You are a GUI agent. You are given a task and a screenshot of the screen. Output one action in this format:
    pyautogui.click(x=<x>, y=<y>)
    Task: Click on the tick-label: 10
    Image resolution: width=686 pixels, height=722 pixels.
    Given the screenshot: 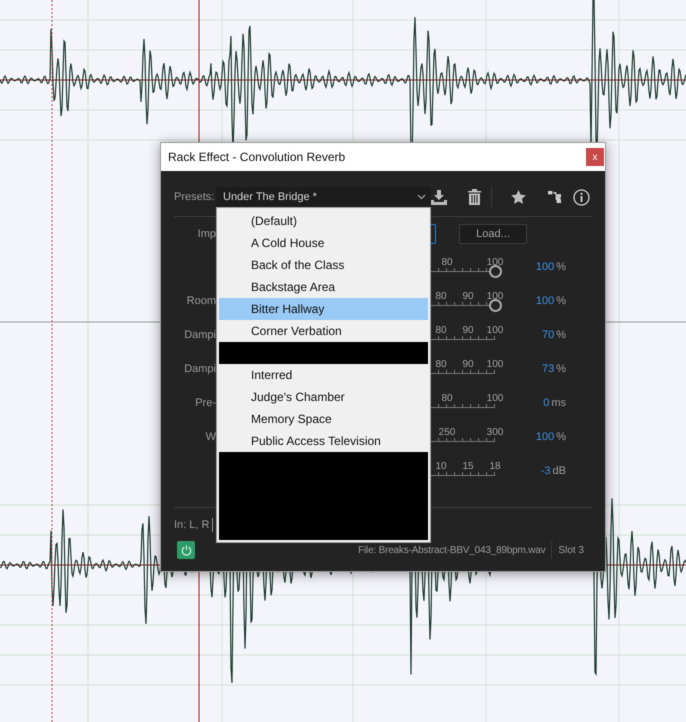 What is the action you would take?
    pyautogui.click(x=441, y=466)
    